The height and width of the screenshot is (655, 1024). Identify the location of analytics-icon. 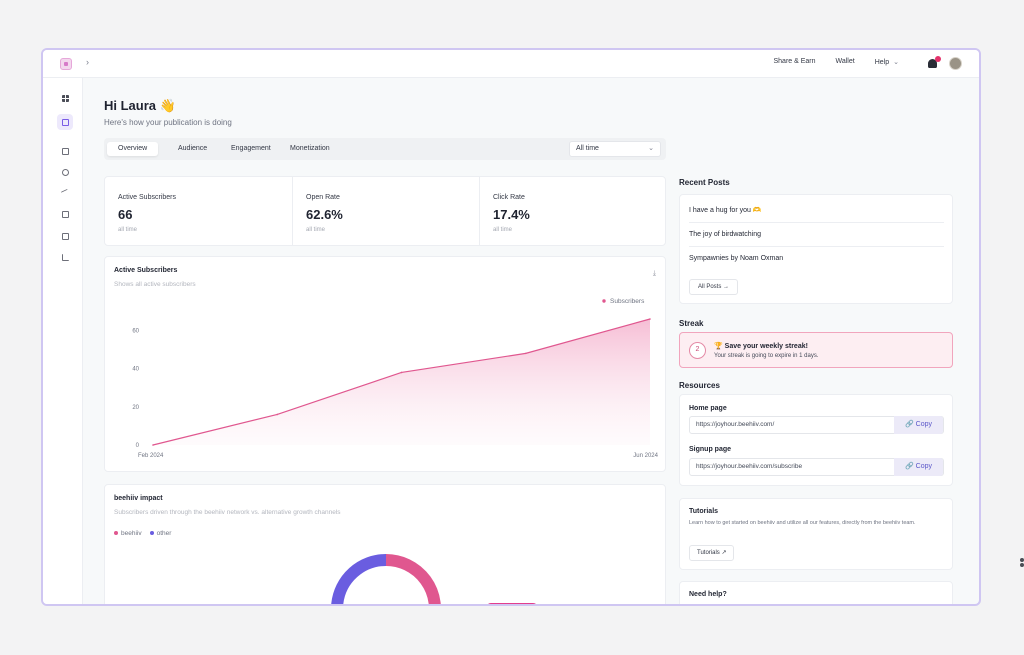
(65, 257).